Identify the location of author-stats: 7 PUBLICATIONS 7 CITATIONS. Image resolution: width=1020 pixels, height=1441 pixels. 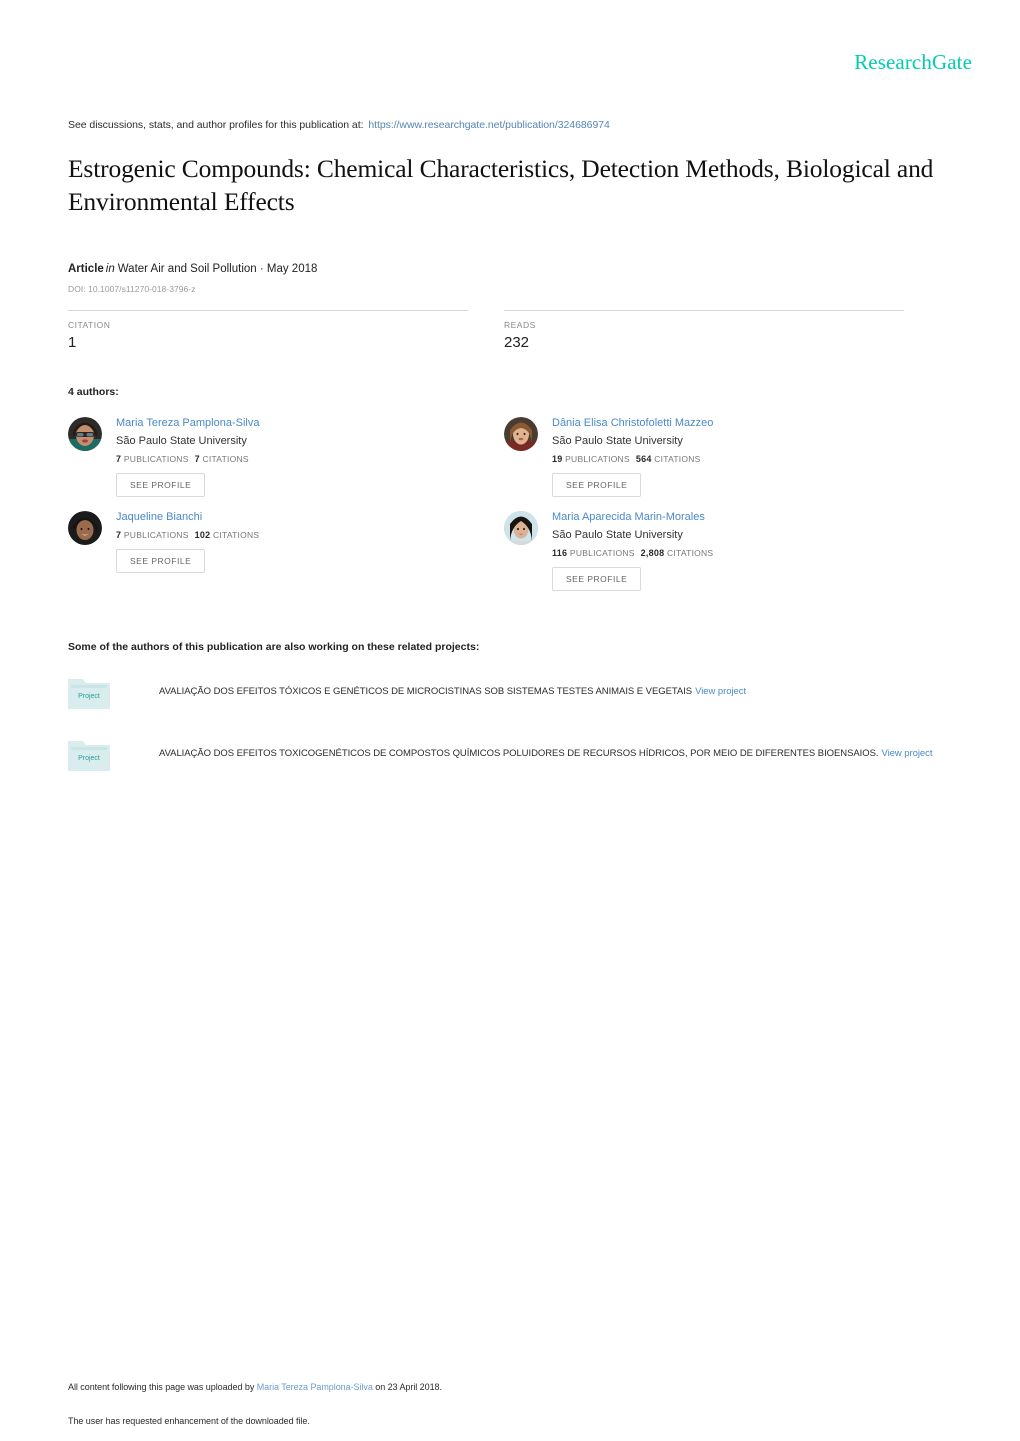
(187, 459).